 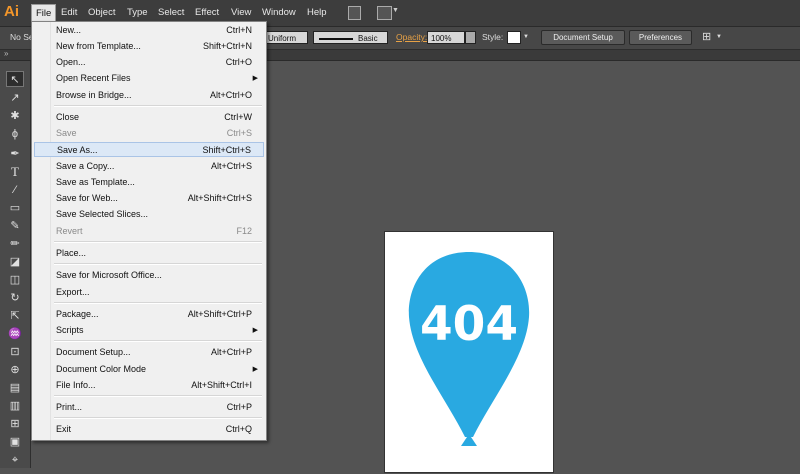 What do you see at coordinates (238, 117) in the screenshot?
I see `menu-item-shortcut: Ctrl+W` at bounding box center [238, 117].